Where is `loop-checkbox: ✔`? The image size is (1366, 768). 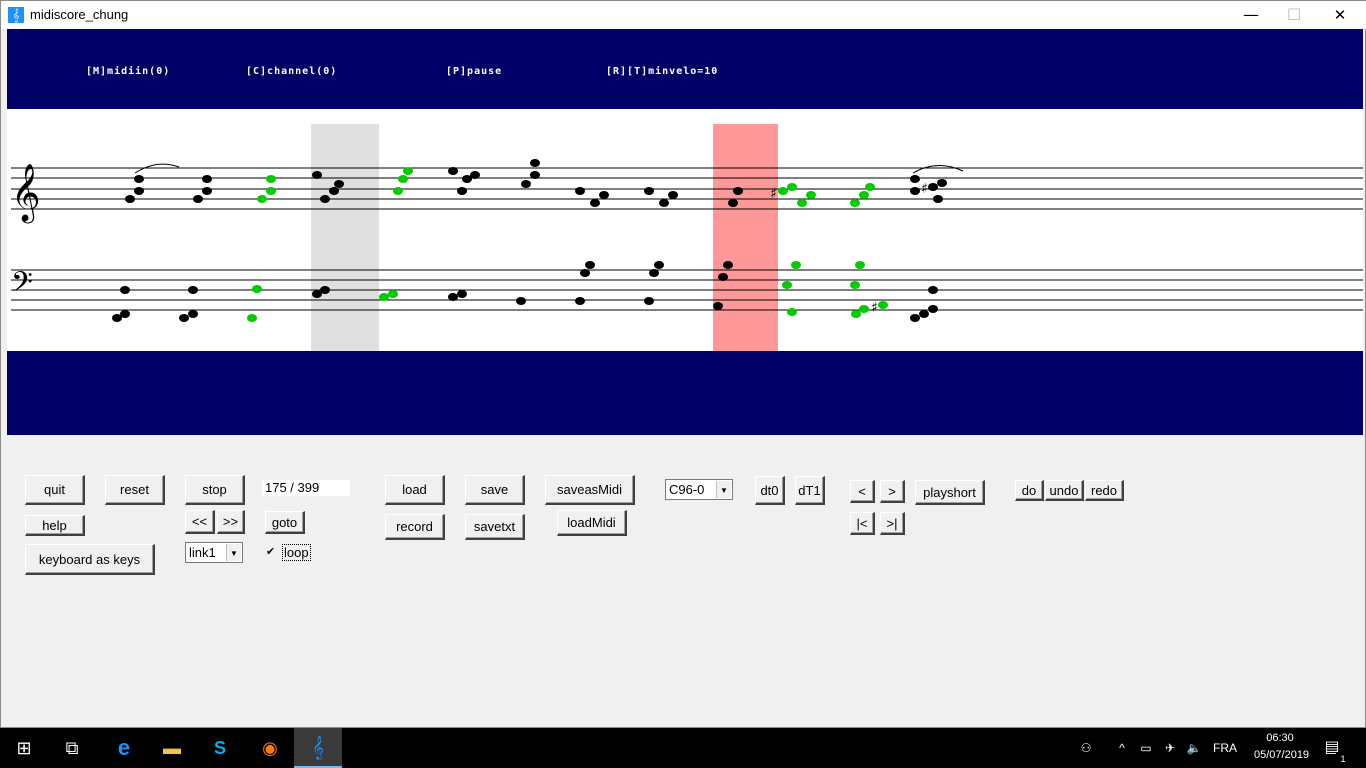 loop-checkbox: ✔ is located at coordinates (270, 551).